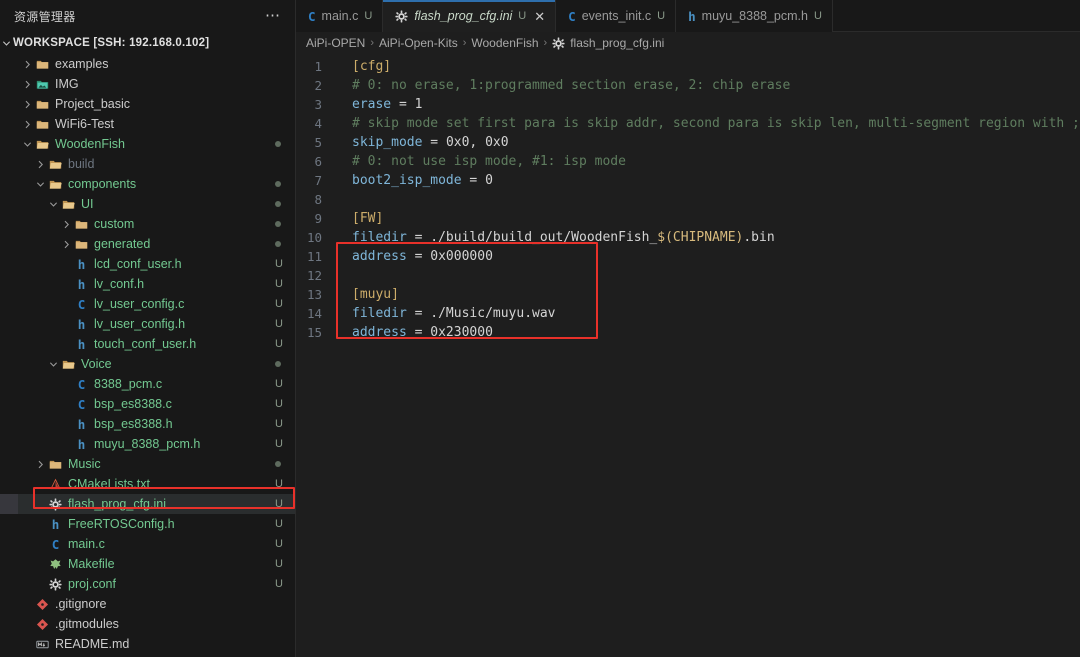 The height and width of the screenshot is (657, 1080). What do you see at coordinates (340, 16) in the screenshot?
I see `editor-tab-main-c: Cmain.c U` at bounding box center [340, 16].